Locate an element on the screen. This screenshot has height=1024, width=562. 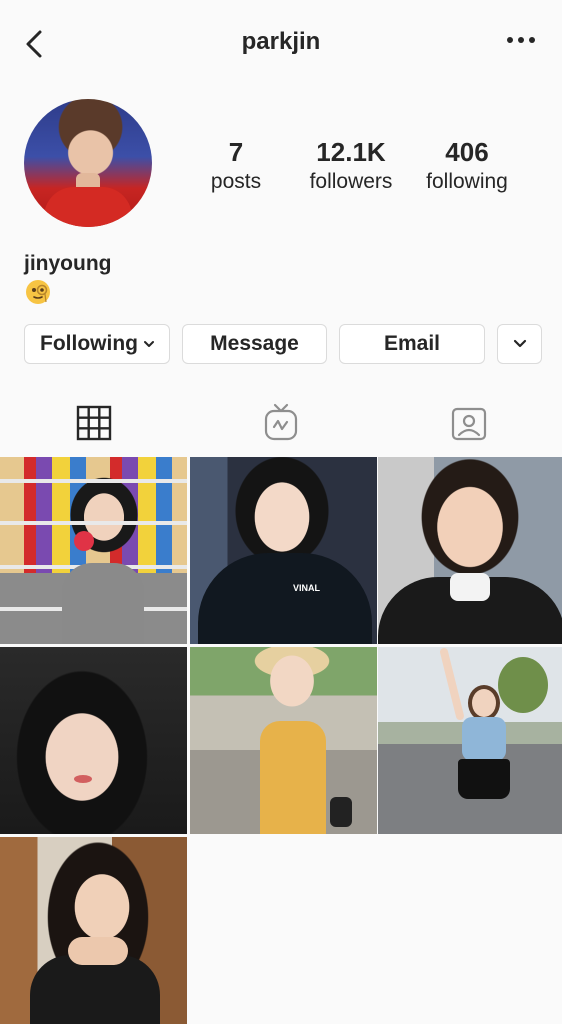
tab-igtv is located at coordinates (281, 423).